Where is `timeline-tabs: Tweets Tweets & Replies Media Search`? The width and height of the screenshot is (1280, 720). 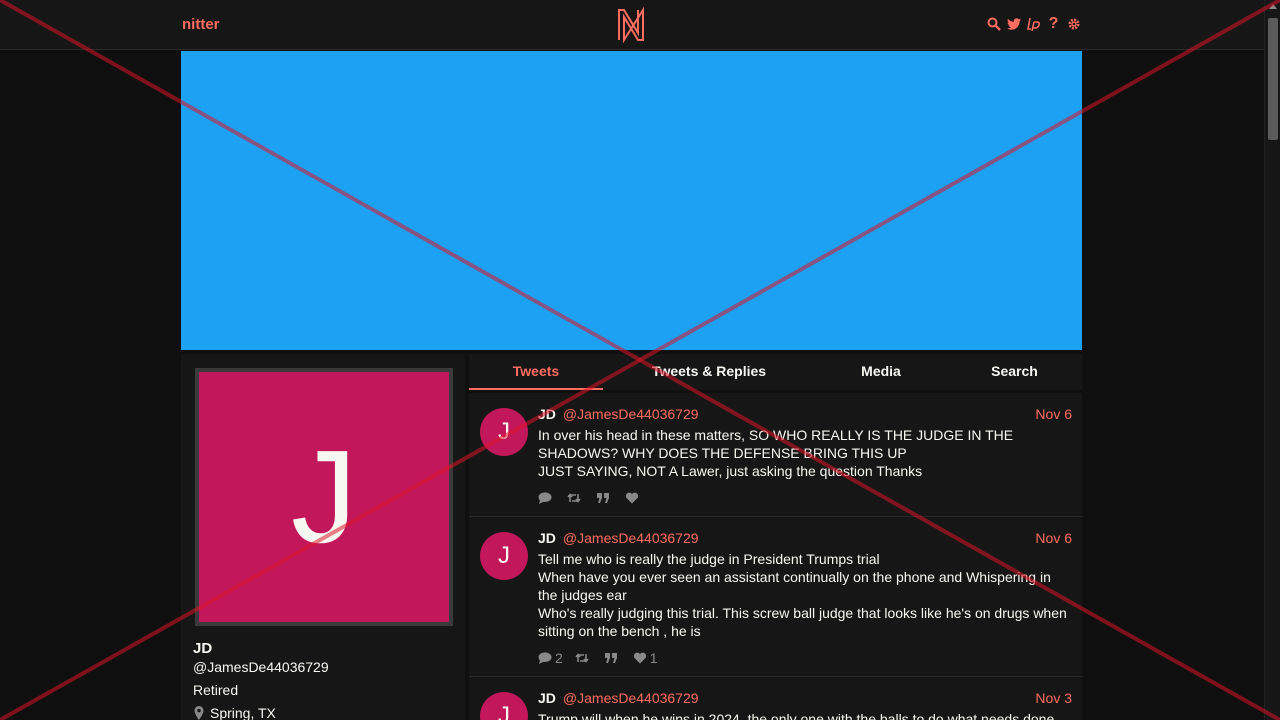
timeline-tabs: Tweets Tweets & Replies Media Search is located at coordinates (775, 372).